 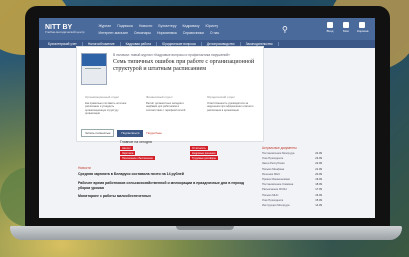 I want to click on laptop-notch, so click(x=205, y=228).